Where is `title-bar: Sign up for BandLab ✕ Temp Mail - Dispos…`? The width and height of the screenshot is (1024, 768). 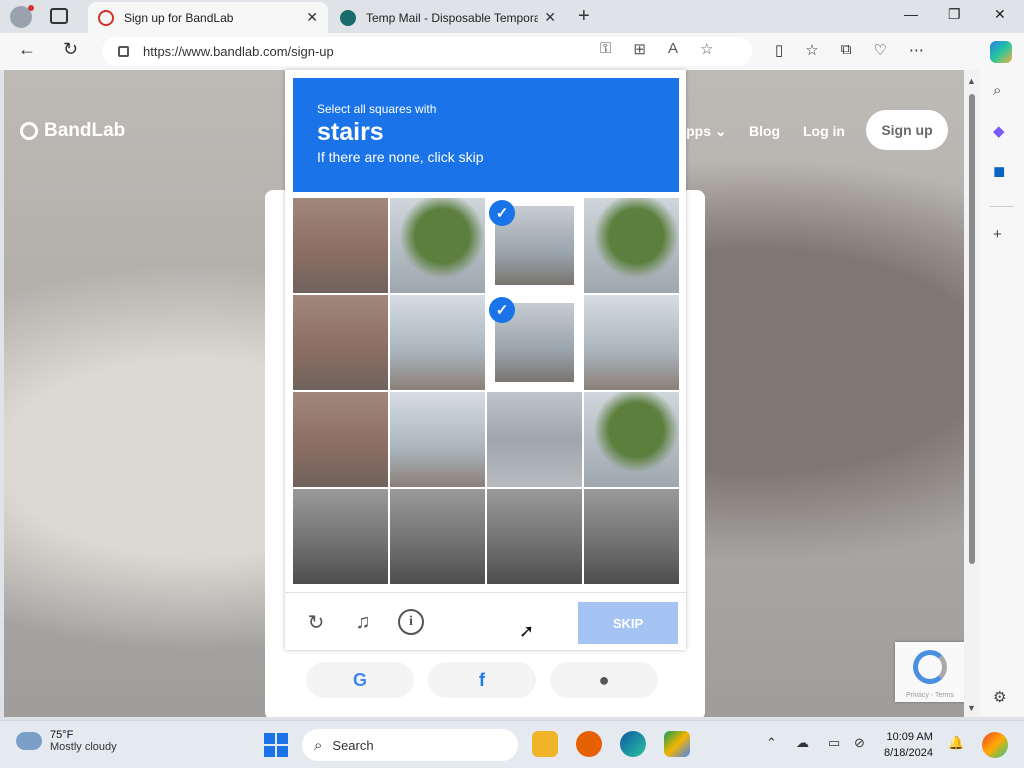
title-bar: Sign up for BandLab ✕ Temp Mail - Dispos… is located at coordinates (512, 16).